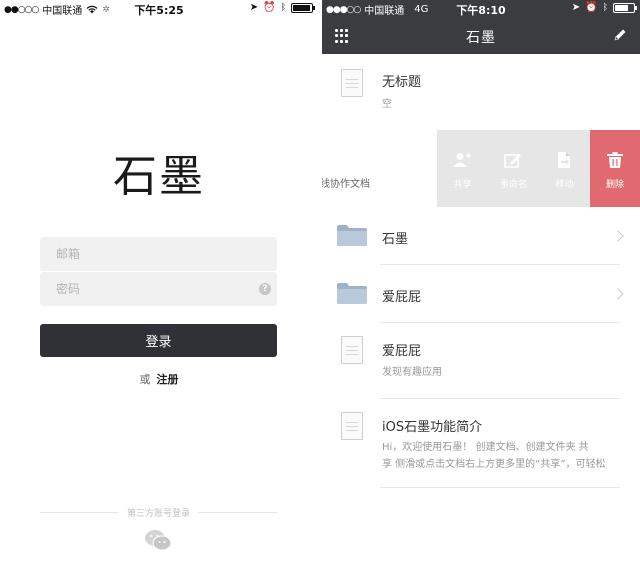 The width and height of the screenshot is (640, 567). I want to click on item-name: 石墨, so click(395, 239).